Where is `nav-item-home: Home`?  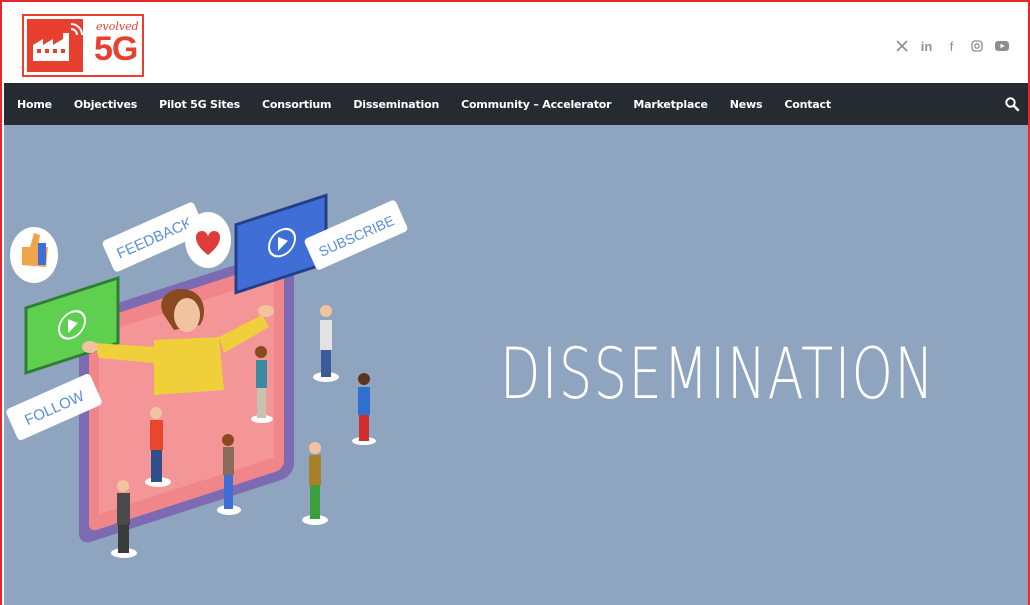 nav-item-home: Home is located at coordinates (34, 104).